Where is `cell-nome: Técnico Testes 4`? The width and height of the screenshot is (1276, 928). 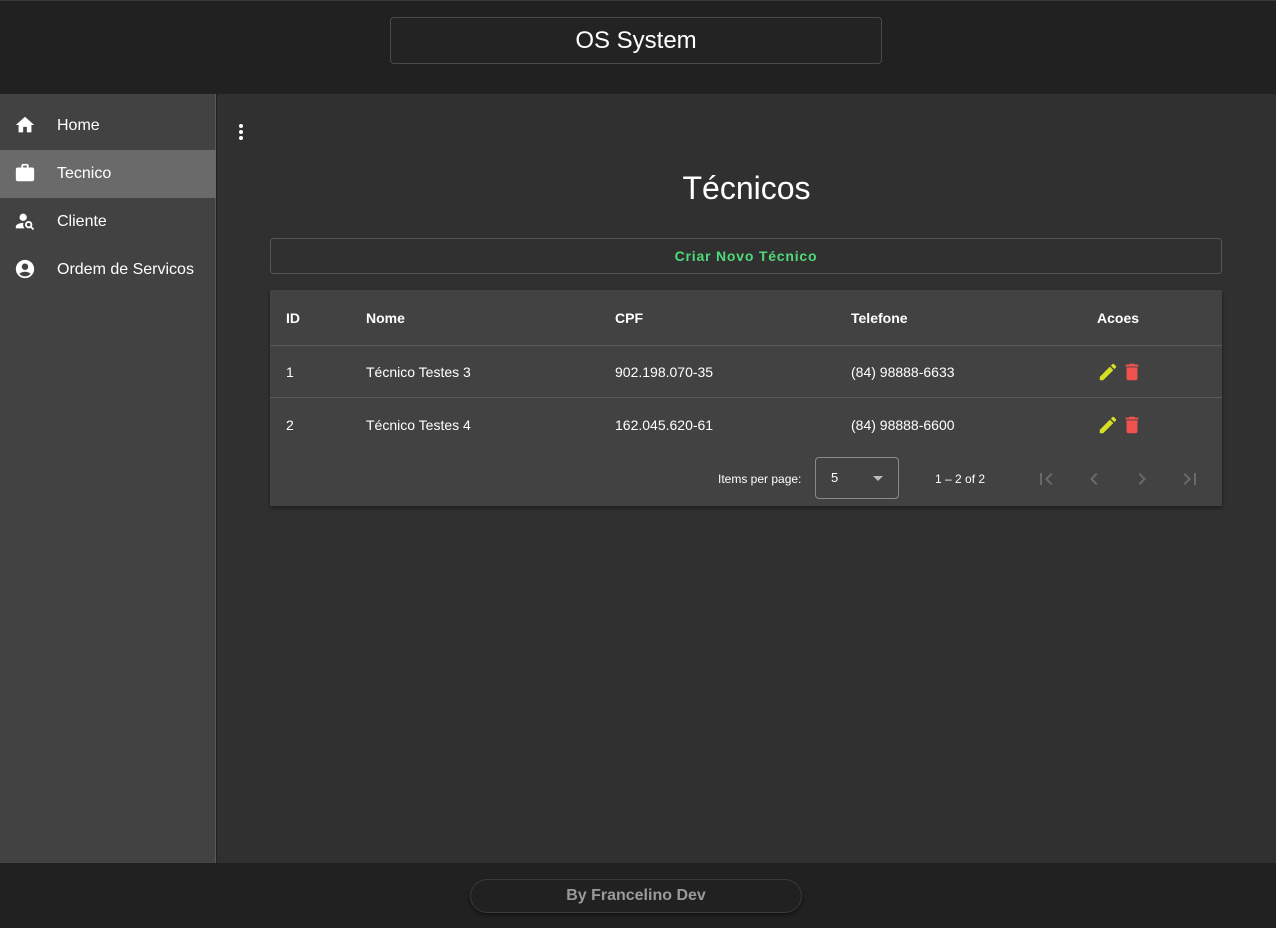 cell-nome: Técnico Testes 4 is located at coordinates (418, 425).